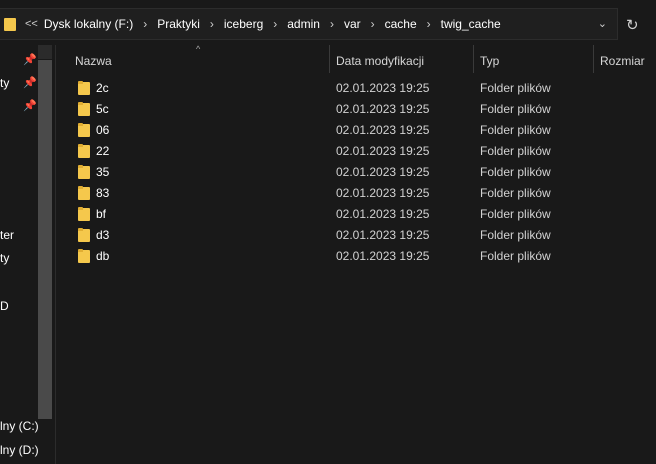 Image resolution: width=656 pixels, height=464 pixels. Describe the element at coordinates (380, 61) in the screenshot. I see `column-header-date: Data modyfikacji` at that location.